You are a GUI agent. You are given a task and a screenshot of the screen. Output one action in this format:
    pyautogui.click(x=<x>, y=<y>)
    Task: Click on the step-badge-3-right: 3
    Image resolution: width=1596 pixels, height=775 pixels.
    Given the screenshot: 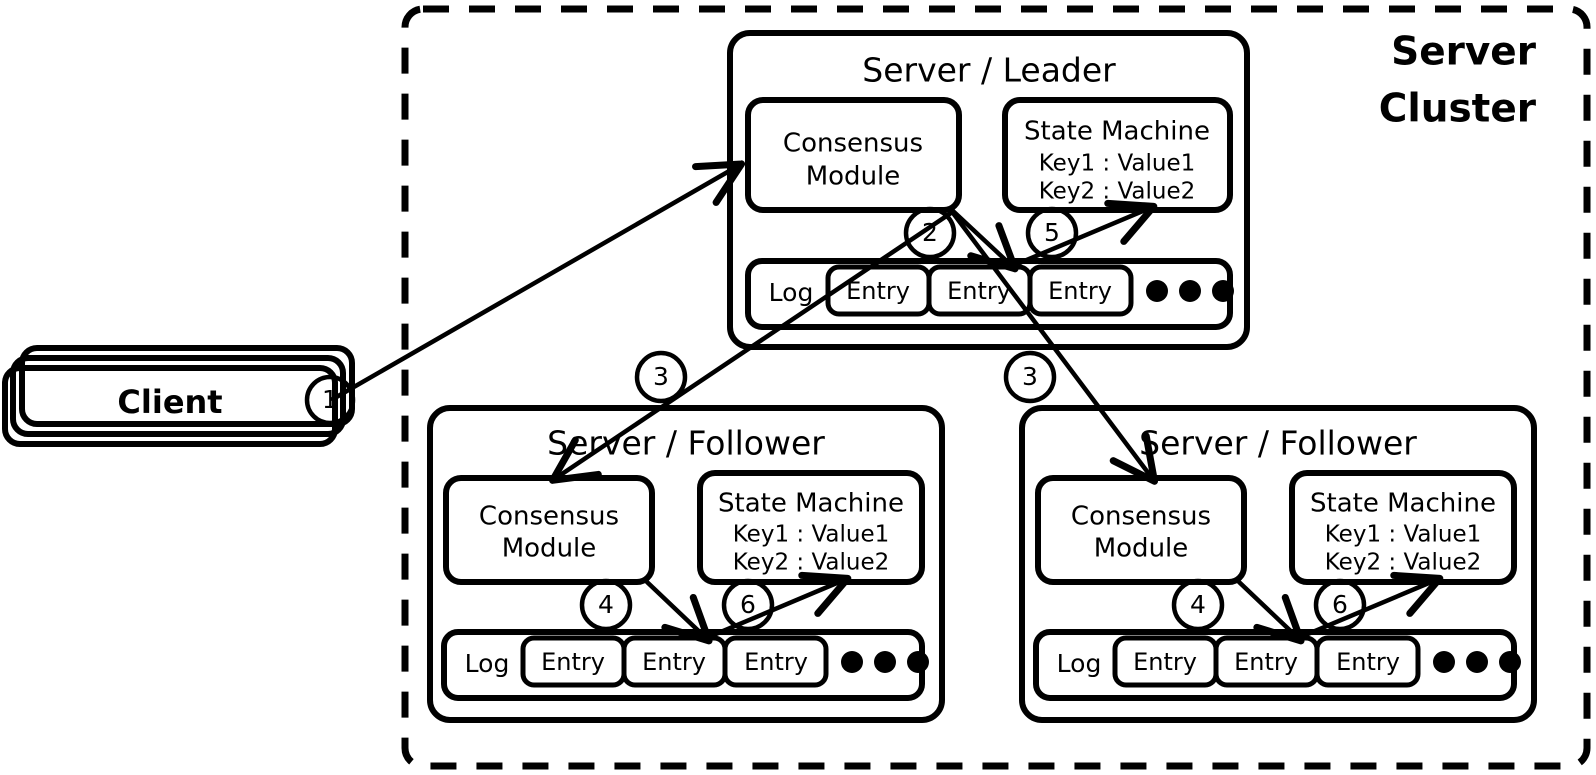 What is the action you would take?
    pyautogui.click(x=1030, y=377)
    